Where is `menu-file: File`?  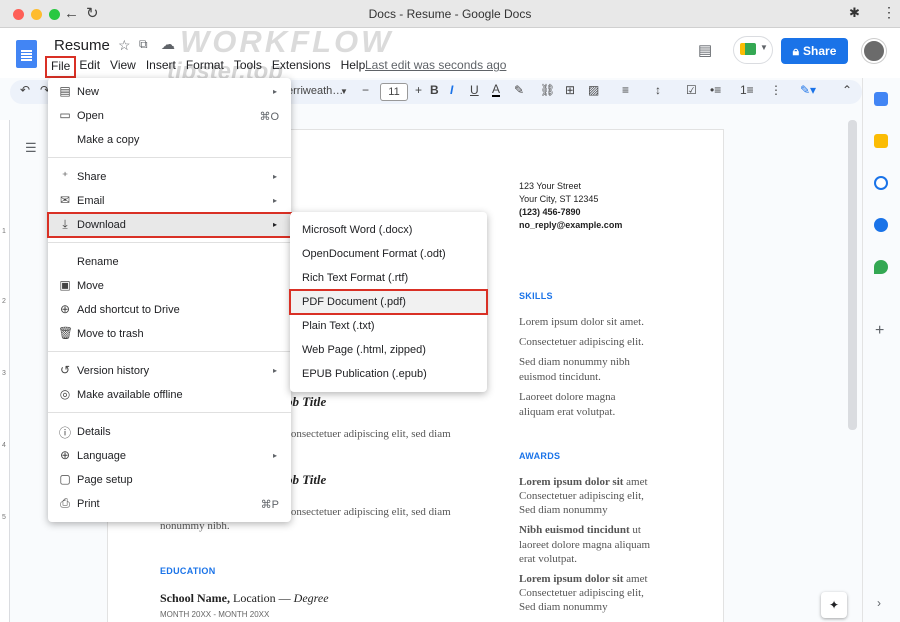 menu-file: File is located at coordinates (60, 67).